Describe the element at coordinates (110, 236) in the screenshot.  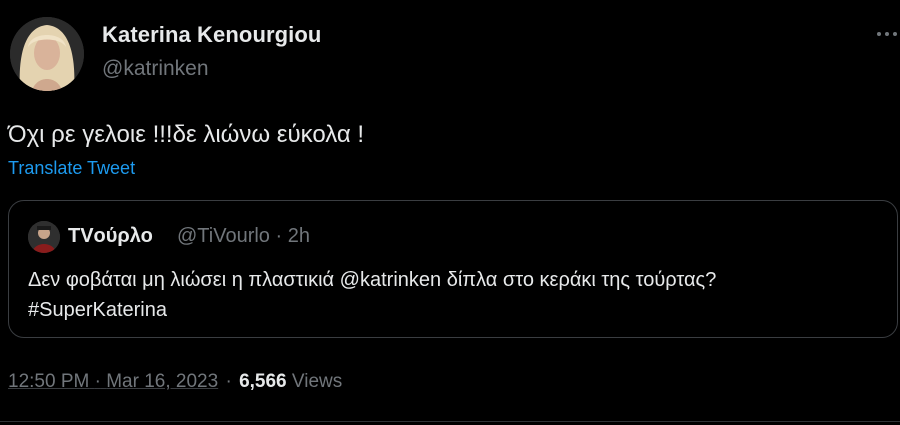
I see `quoted-author-name: TVούρλο` at that location.